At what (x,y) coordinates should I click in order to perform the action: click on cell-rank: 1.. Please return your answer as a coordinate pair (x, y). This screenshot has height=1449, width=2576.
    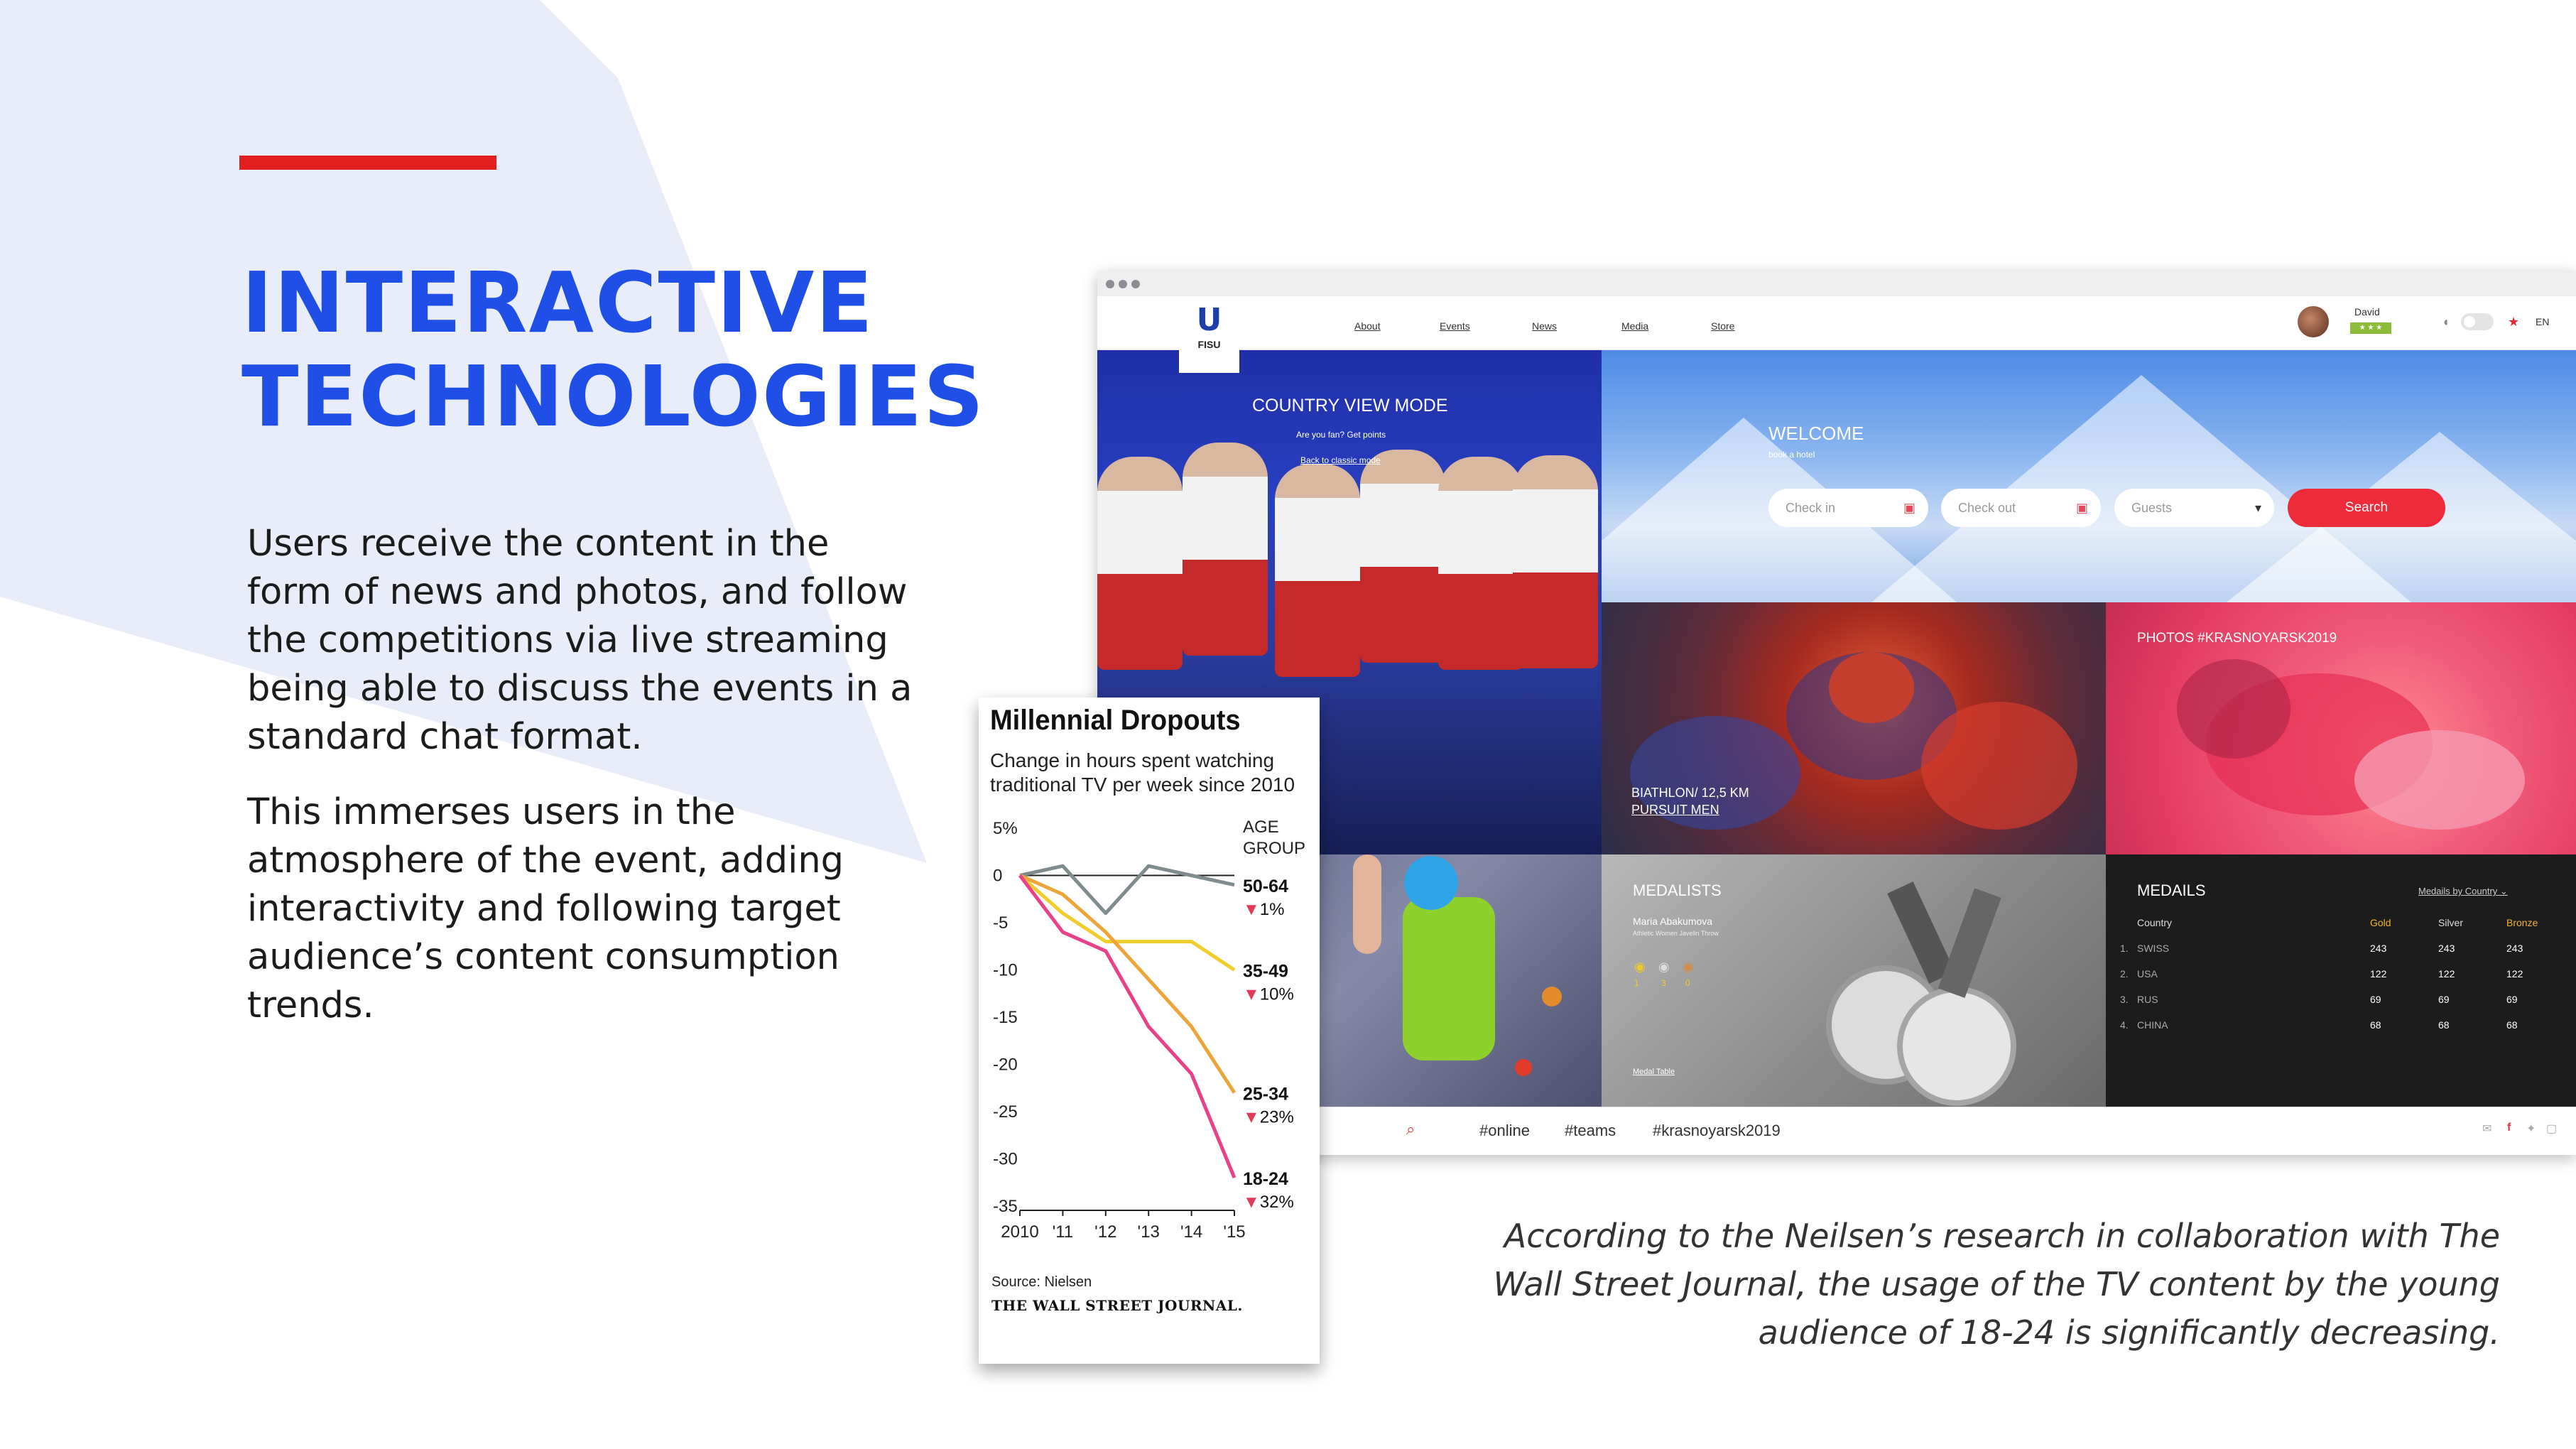
    Looking at the image, I should click on (2124, 949).